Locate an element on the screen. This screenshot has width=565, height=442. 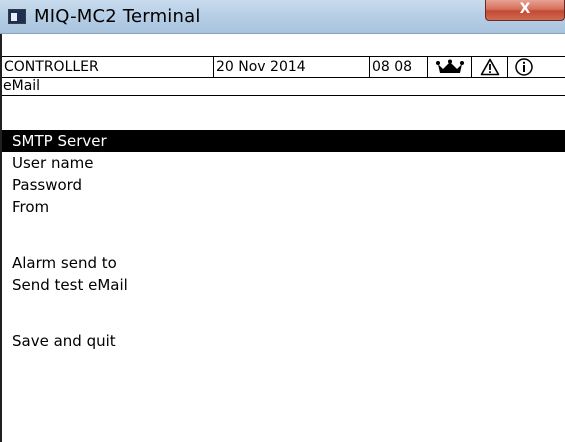
time-display: 08 08 is located at coordinates (399, 67).